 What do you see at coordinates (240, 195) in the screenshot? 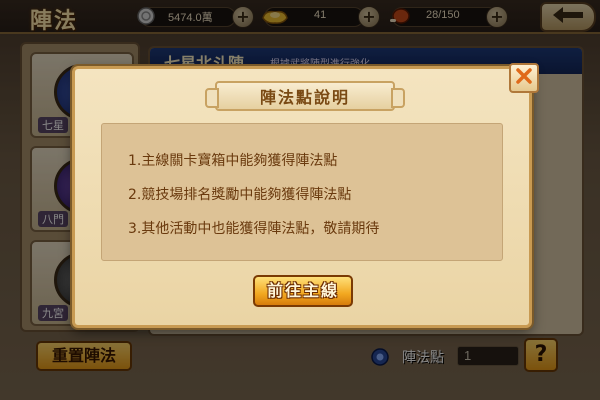
I see `rule-text: 2.競技場排名獎勵中能夠獲得陣法點` at bounding box center [240, 195].